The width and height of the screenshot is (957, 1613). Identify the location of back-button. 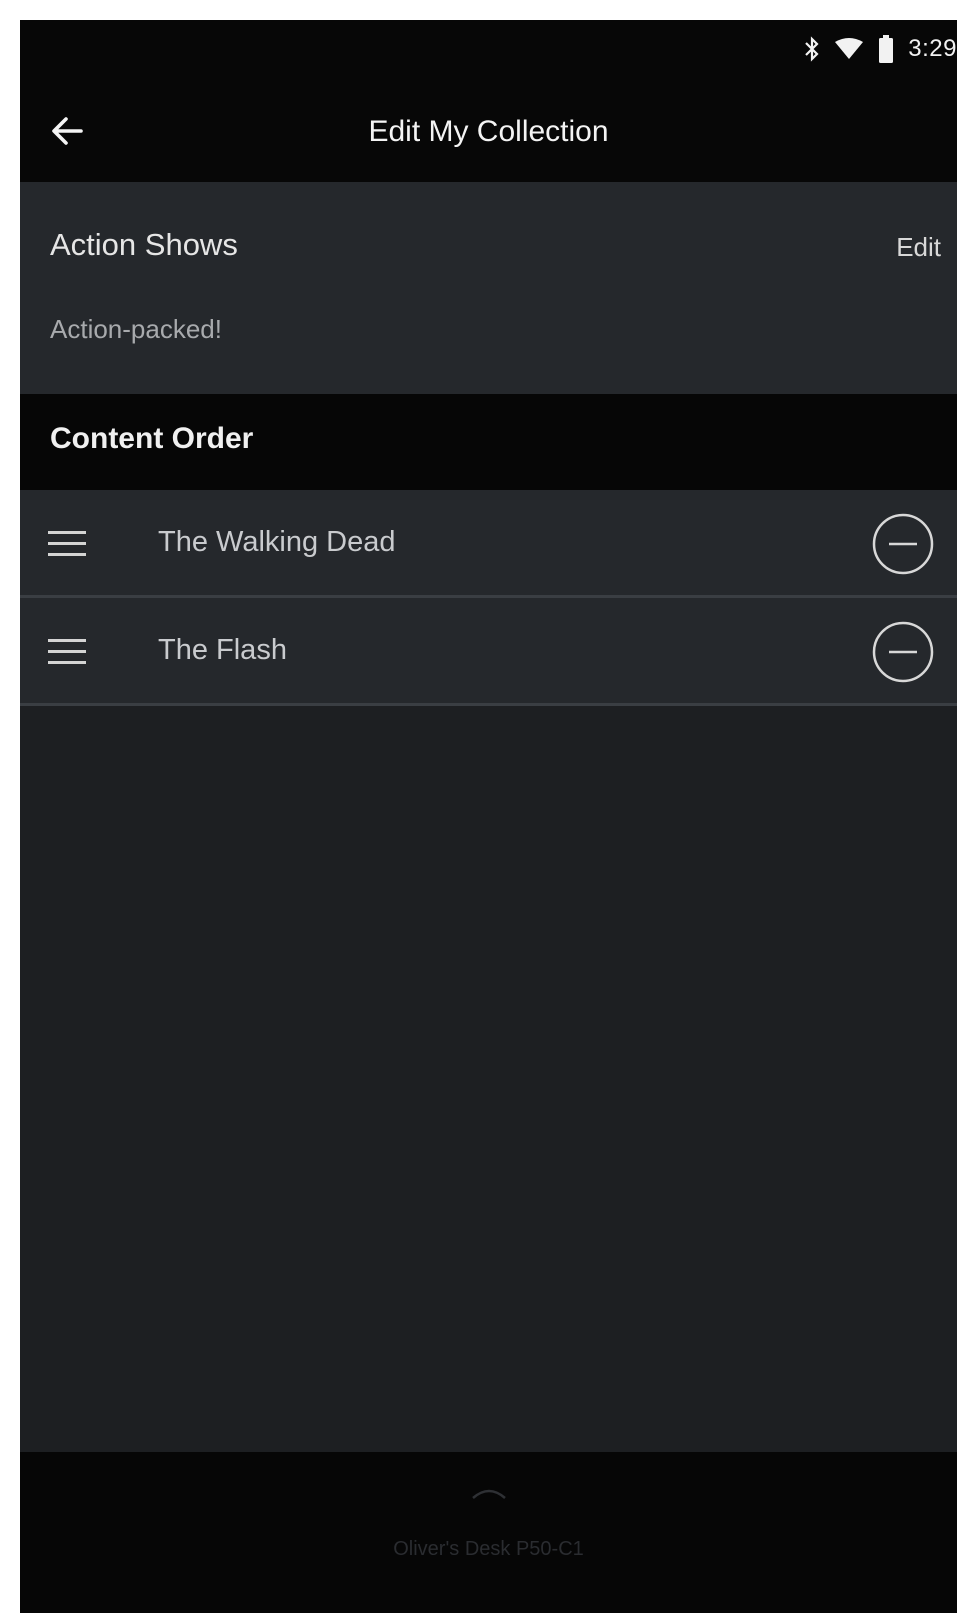
(67, 133).